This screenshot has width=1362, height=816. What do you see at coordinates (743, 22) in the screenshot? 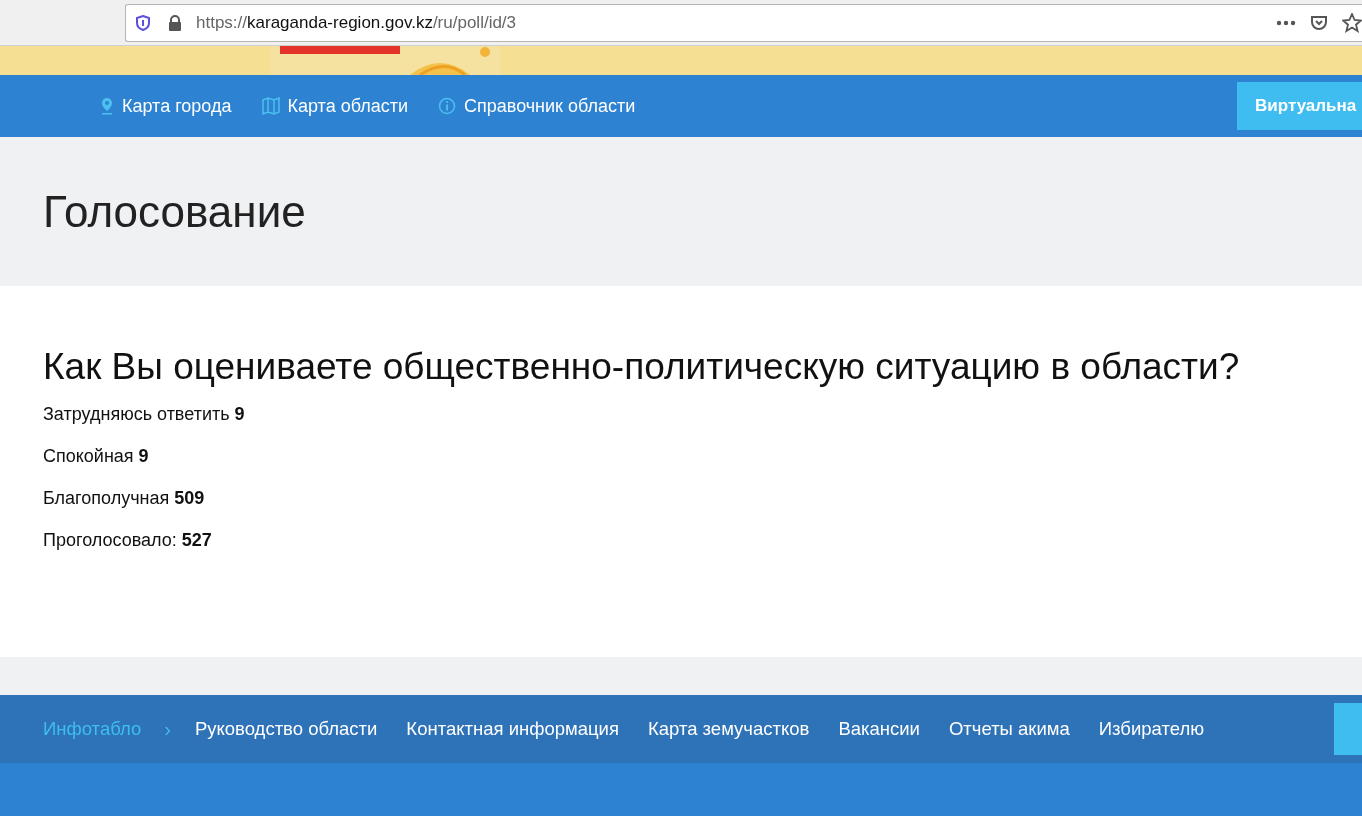
I see `address-bar: https://karaganda-region.gov.kz/ru/poll/id/3` at bounding box center [743, 22].